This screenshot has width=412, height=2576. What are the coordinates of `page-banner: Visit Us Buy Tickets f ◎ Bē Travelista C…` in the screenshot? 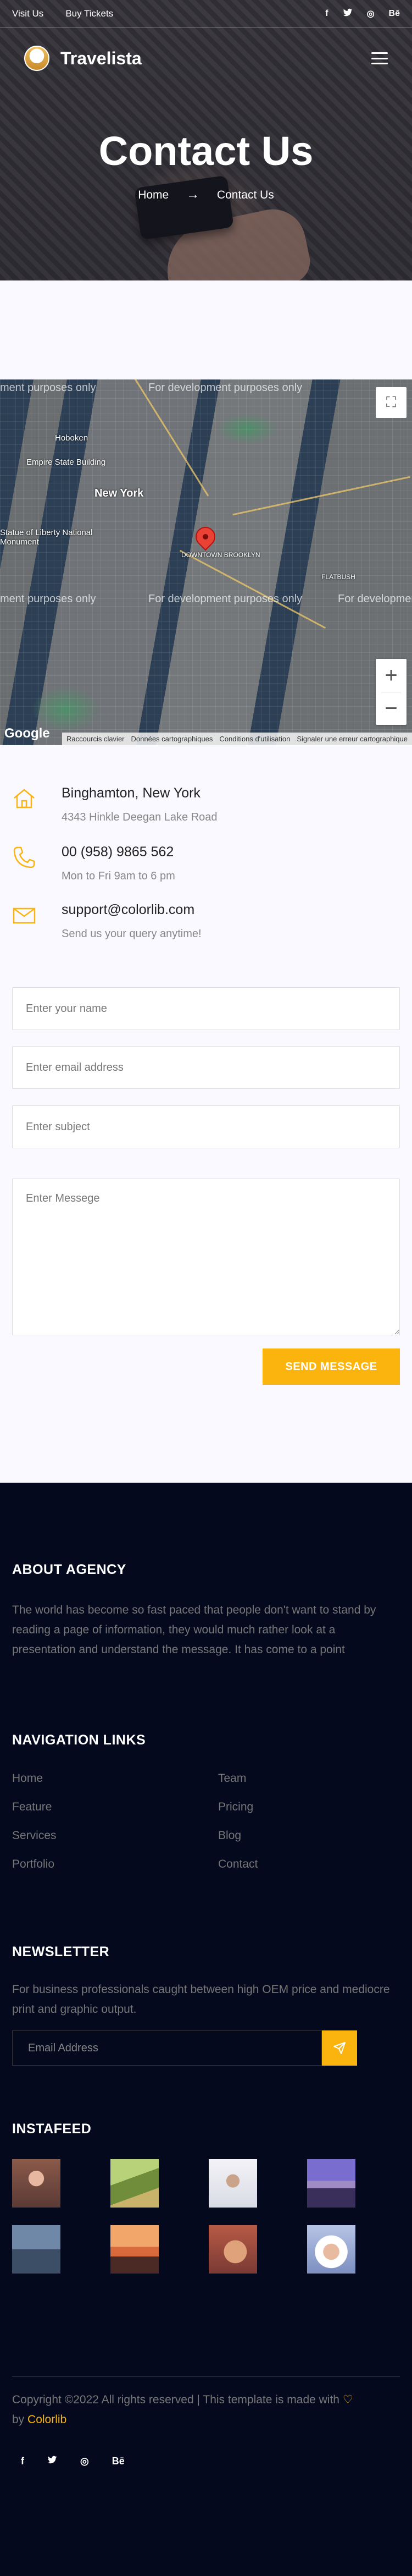 It's located at (206, 140).